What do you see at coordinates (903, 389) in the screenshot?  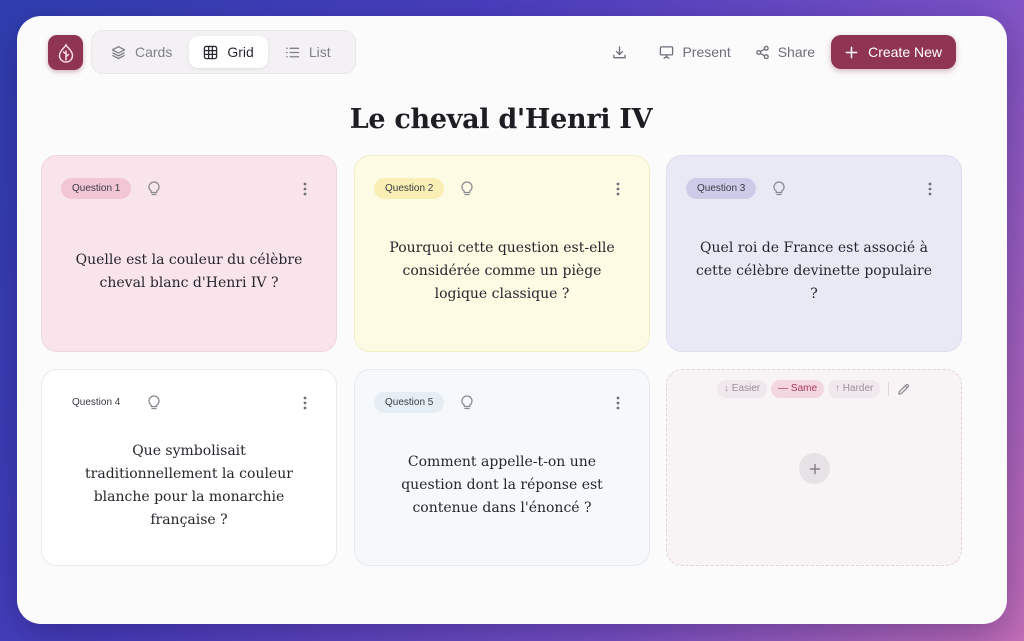 I see `pencil-icon` at bounding box center [903, 389].